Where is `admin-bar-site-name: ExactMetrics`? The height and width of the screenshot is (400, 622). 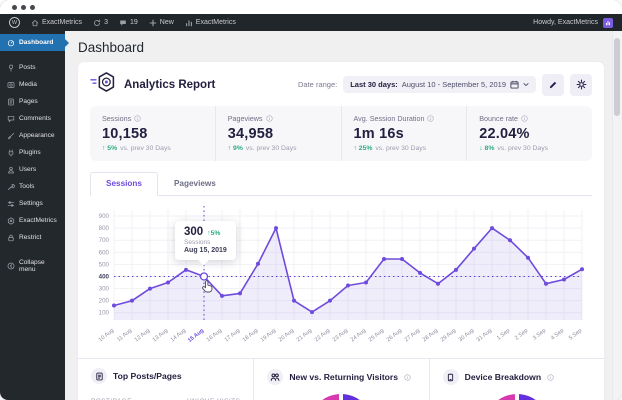
admin-bar-site-name: ExactMetrics is located at coordinates (56, 23).